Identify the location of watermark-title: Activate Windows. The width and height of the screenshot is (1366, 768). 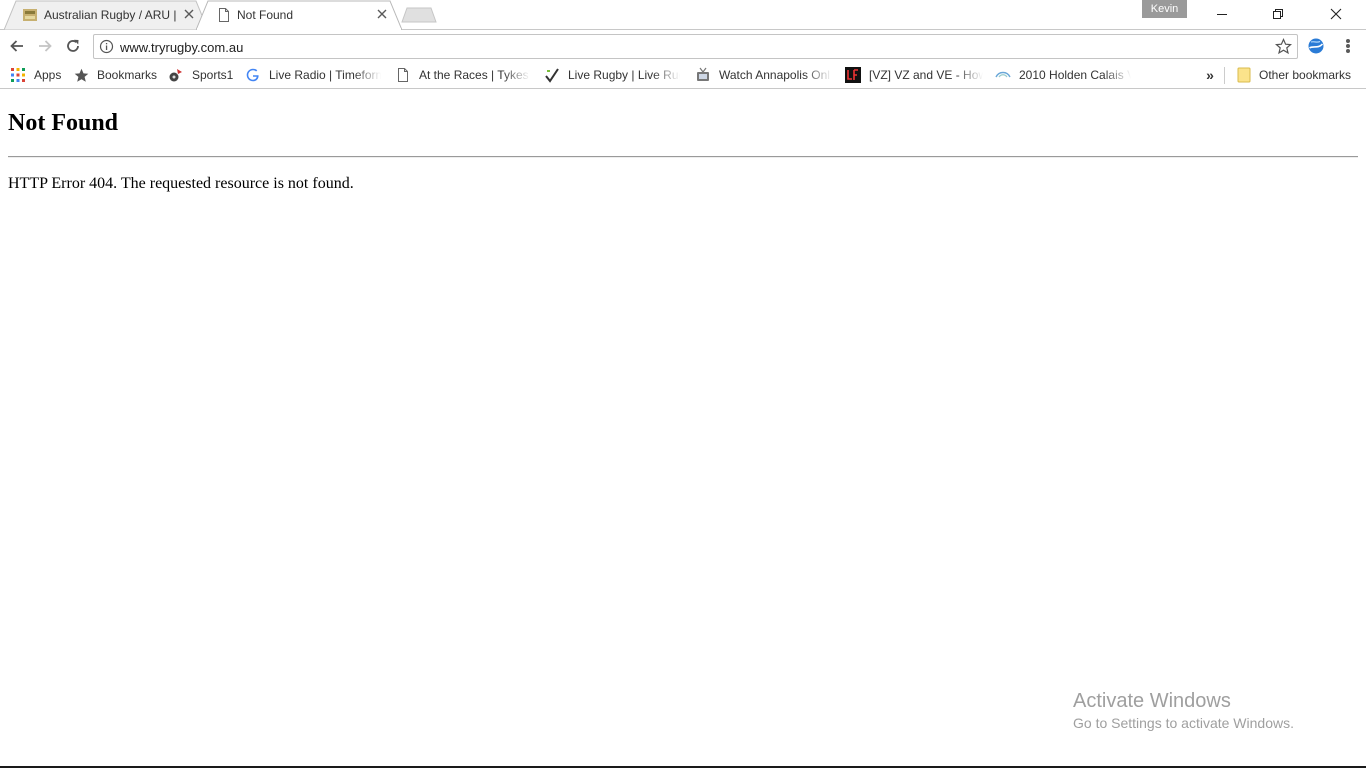
(1152, 701).